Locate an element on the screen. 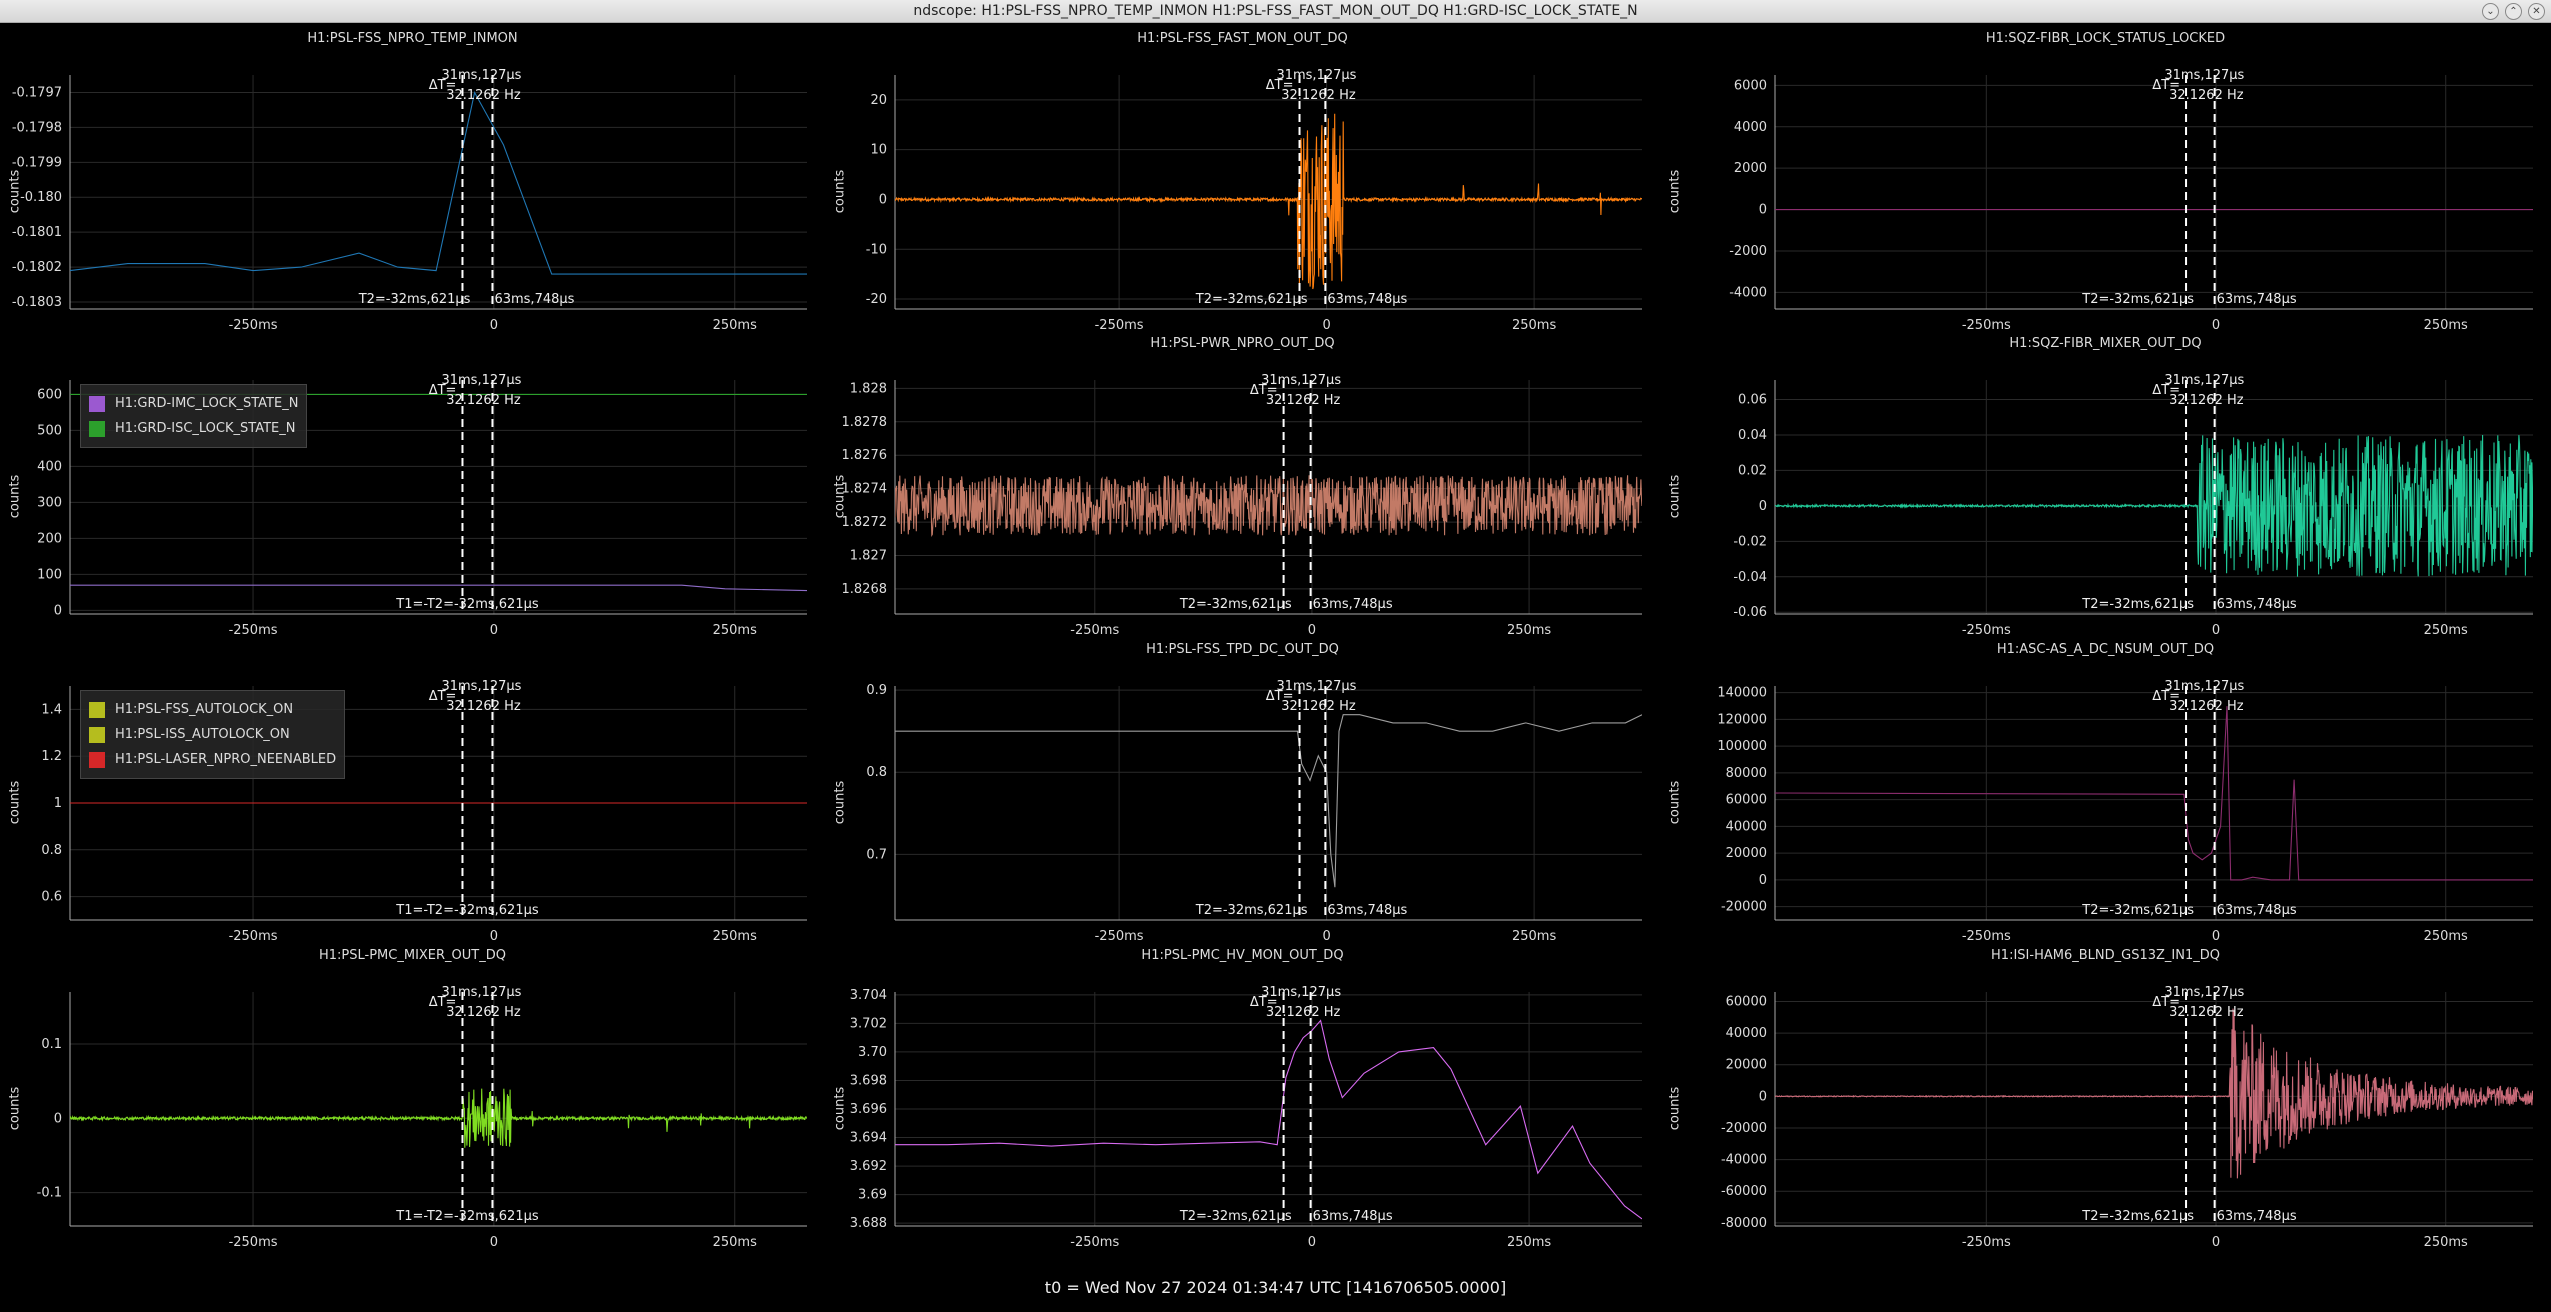 The width and height of the screenshot is (2551, 1312). y-tick-label: 1.8274 is located at coordinates (865, 489).